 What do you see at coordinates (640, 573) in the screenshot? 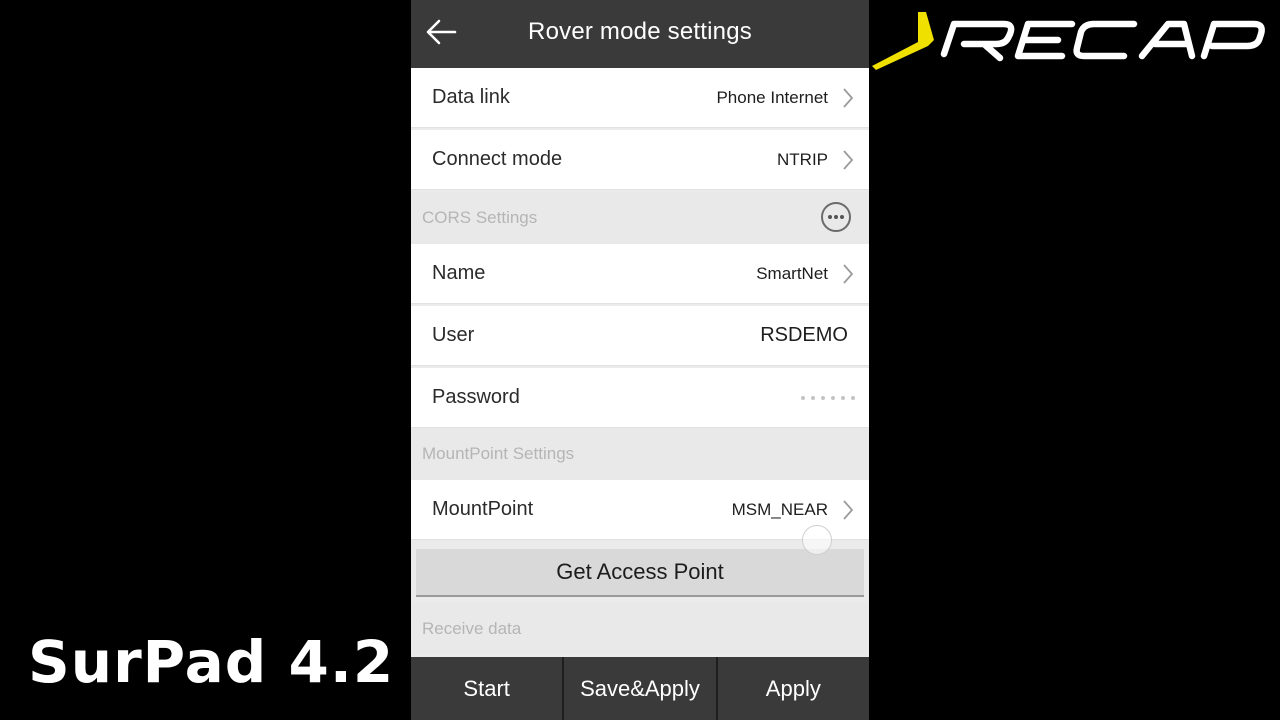
I see `get-access-point-button: Get Access Point` at bounding box center [640, 573].